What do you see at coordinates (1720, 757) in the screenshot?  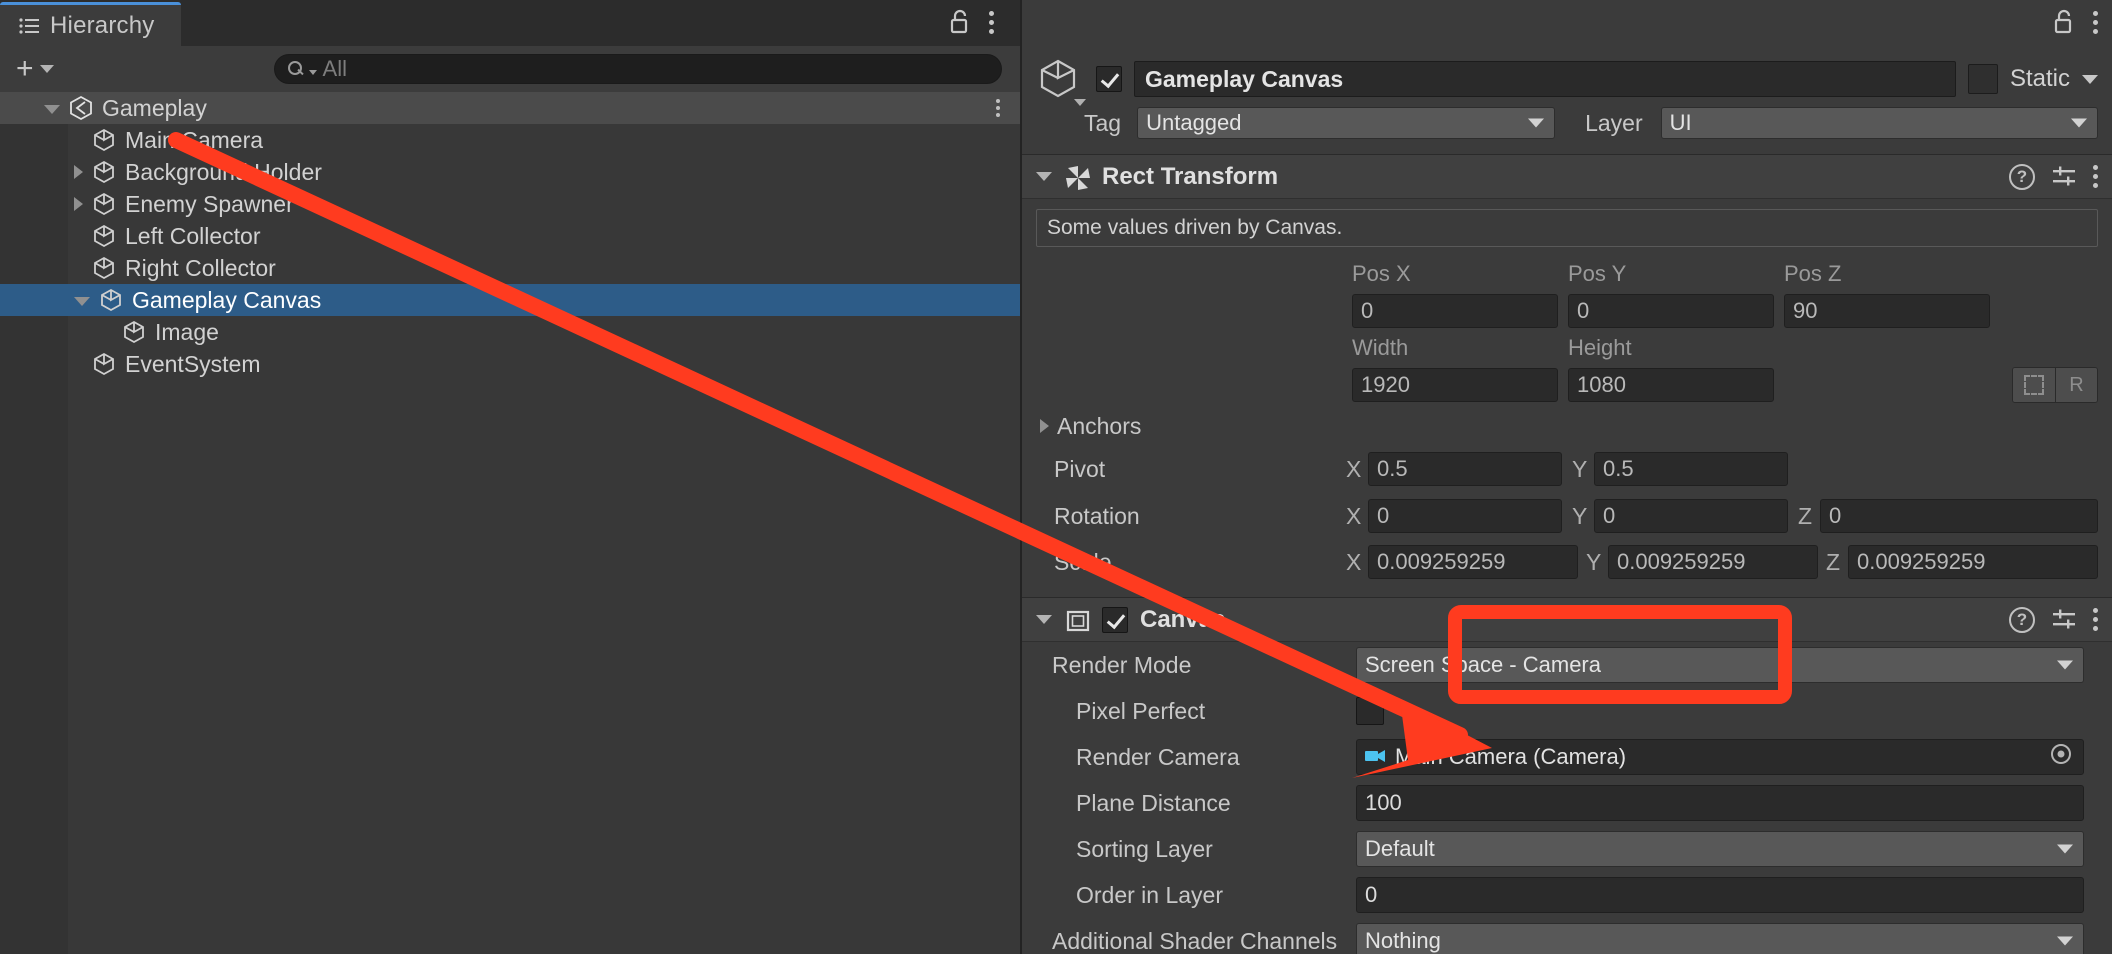 I see `render-camera-object-field: Main Camera (Camera)` at bounding box center [1720, 757].